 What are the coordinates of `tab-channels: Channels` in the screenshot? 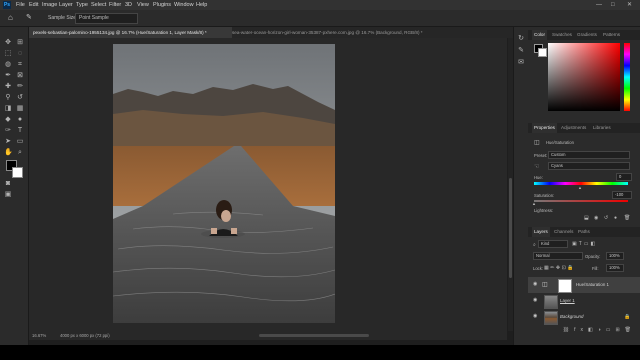 It's located at (563, 232).